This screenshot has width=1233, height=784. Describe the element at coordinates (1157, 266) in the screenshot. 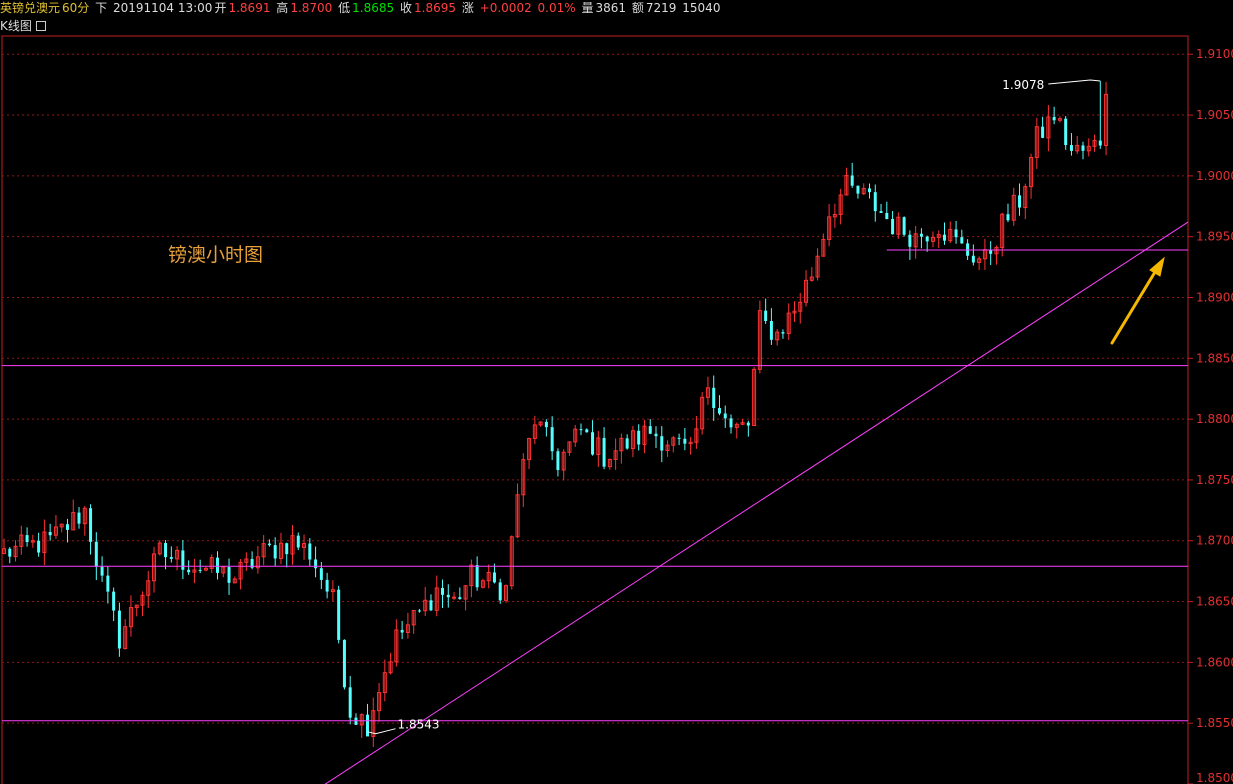

I see `arrow-head-icon` at that location.